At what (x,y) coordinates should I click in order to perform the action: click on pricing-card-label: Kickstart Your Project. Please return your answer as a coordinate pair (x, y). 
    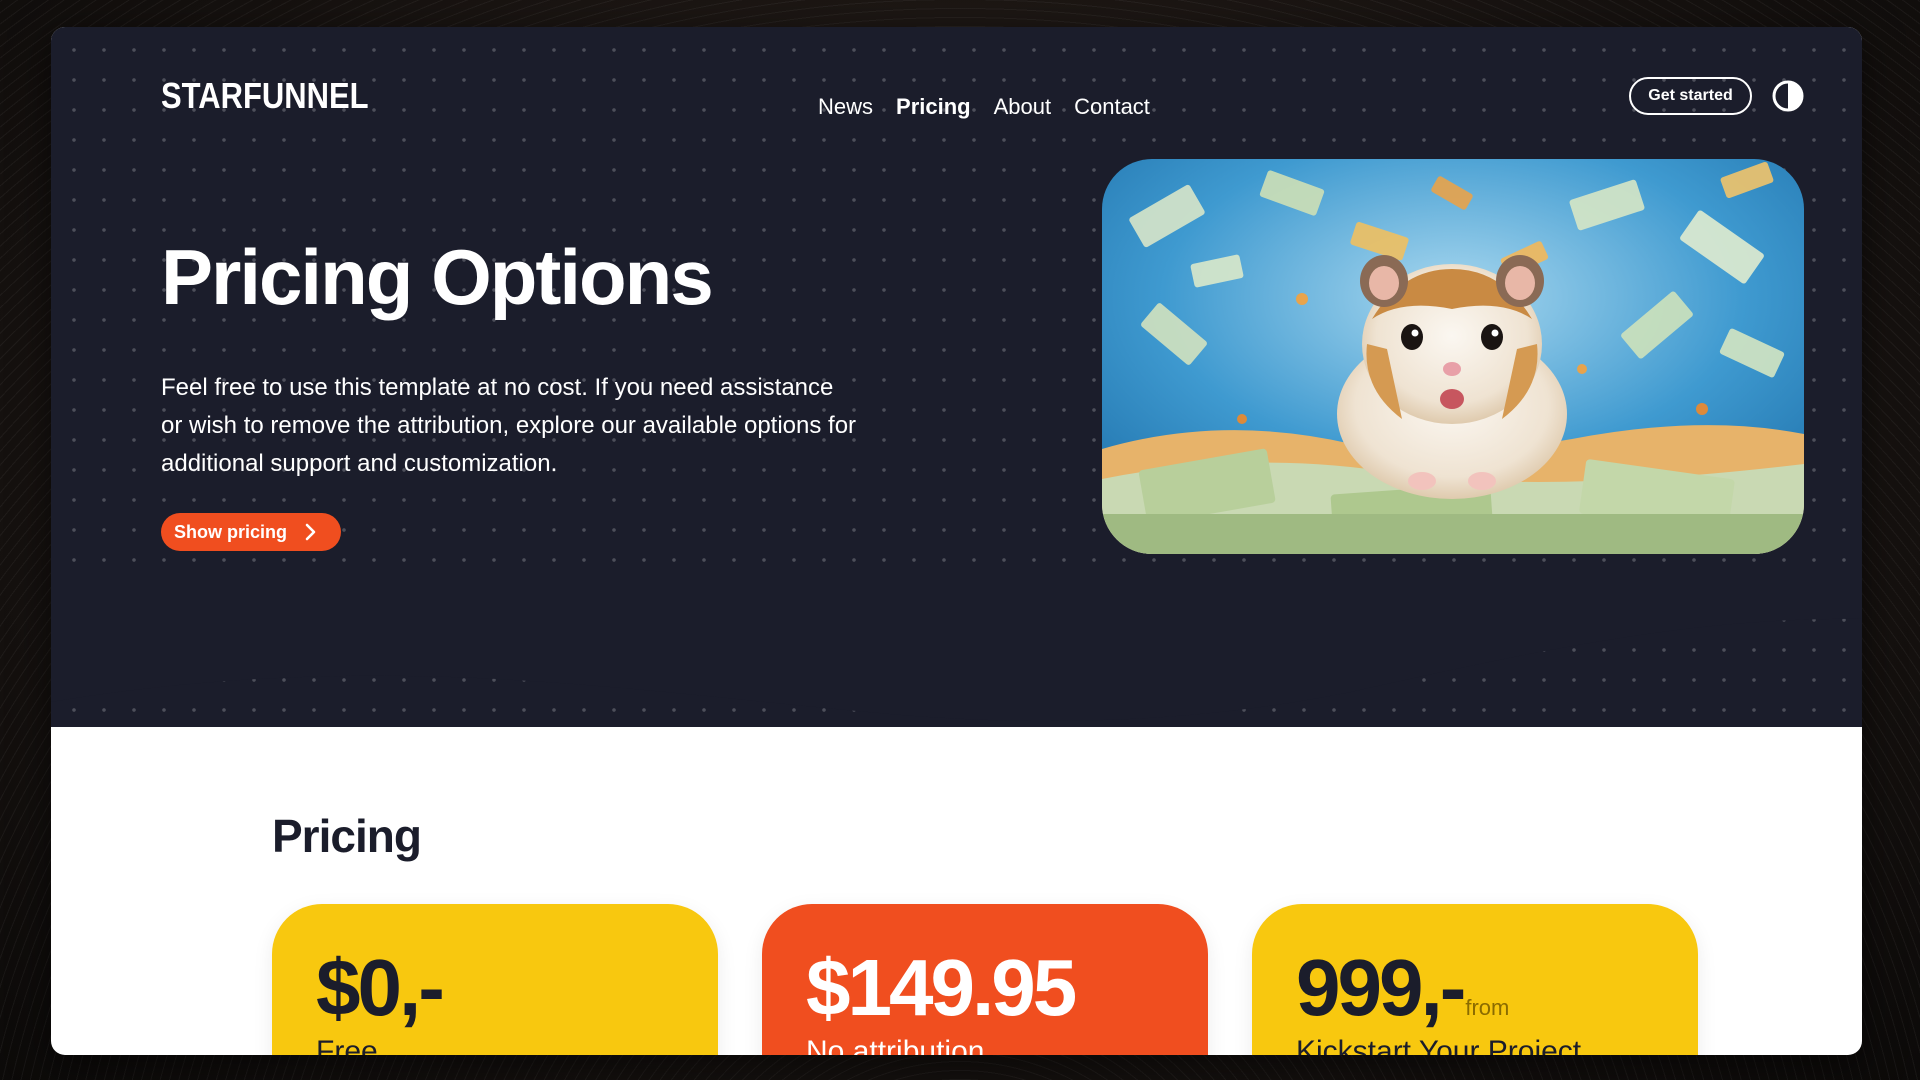
    Looking at the image, I should click on (1439, 1045).